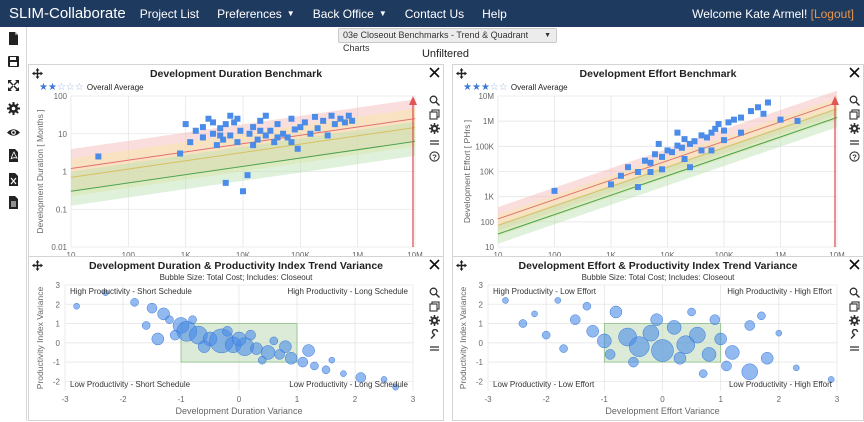 The height and width of the screenshot is (422, 864). What do you see at coordinates (779, 399) in the screenshot?
I see `x-tick-label: 2` at bounding box center [779, 399].